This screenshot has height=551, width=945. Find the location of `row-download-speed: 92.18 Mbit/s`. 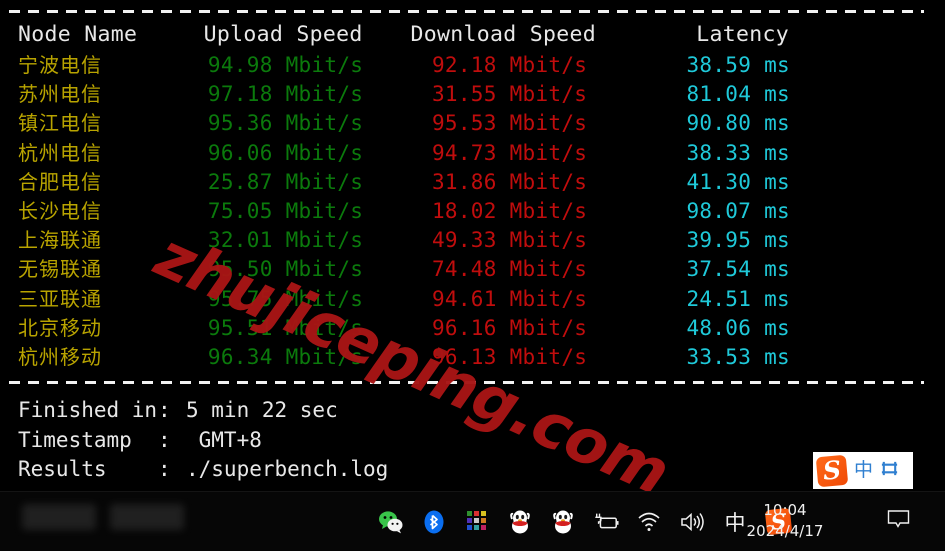

row-download-speed: 92.18 Mbit/s is located at coordinates (509, 65).